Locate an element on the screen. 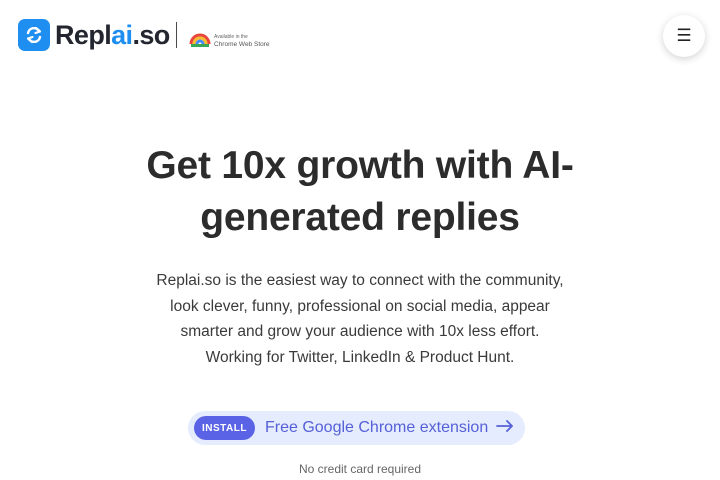 Image resolution: width=720 pixels, height=480 pixels. arrow-right-icon is located at coordinates (501, 428).